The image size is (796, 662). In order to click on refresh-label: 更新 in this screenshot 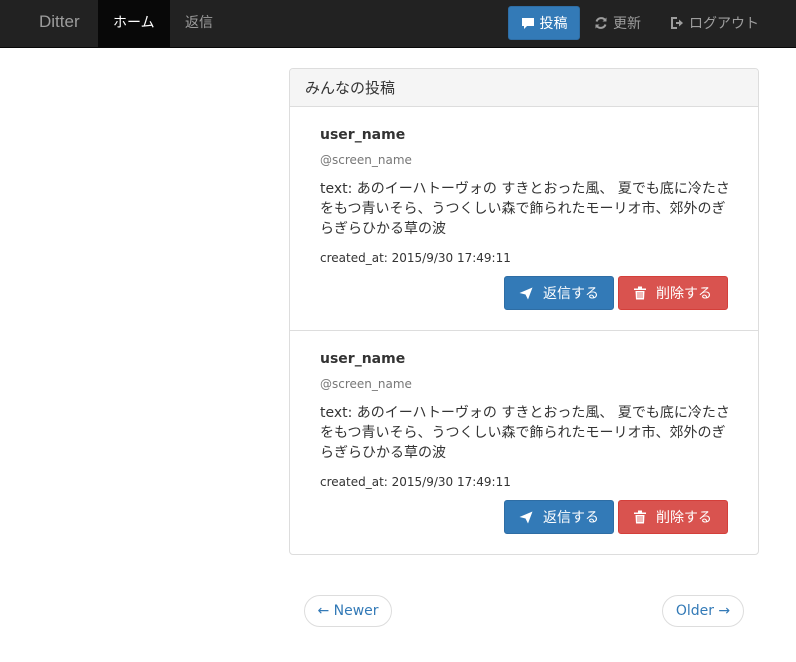, I will do `click(627, 24)`.